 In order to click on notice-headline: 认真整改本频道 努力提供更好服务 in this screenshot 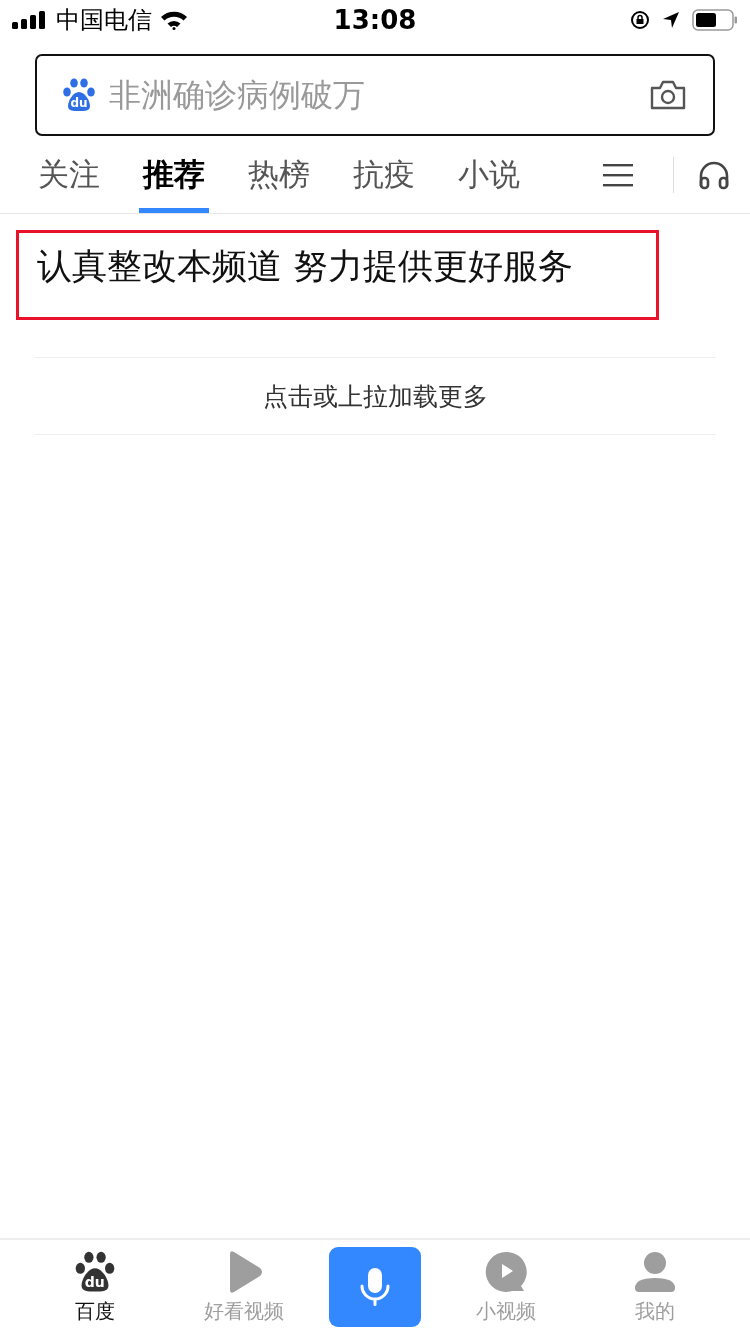, I will do `click(337, 275)`.